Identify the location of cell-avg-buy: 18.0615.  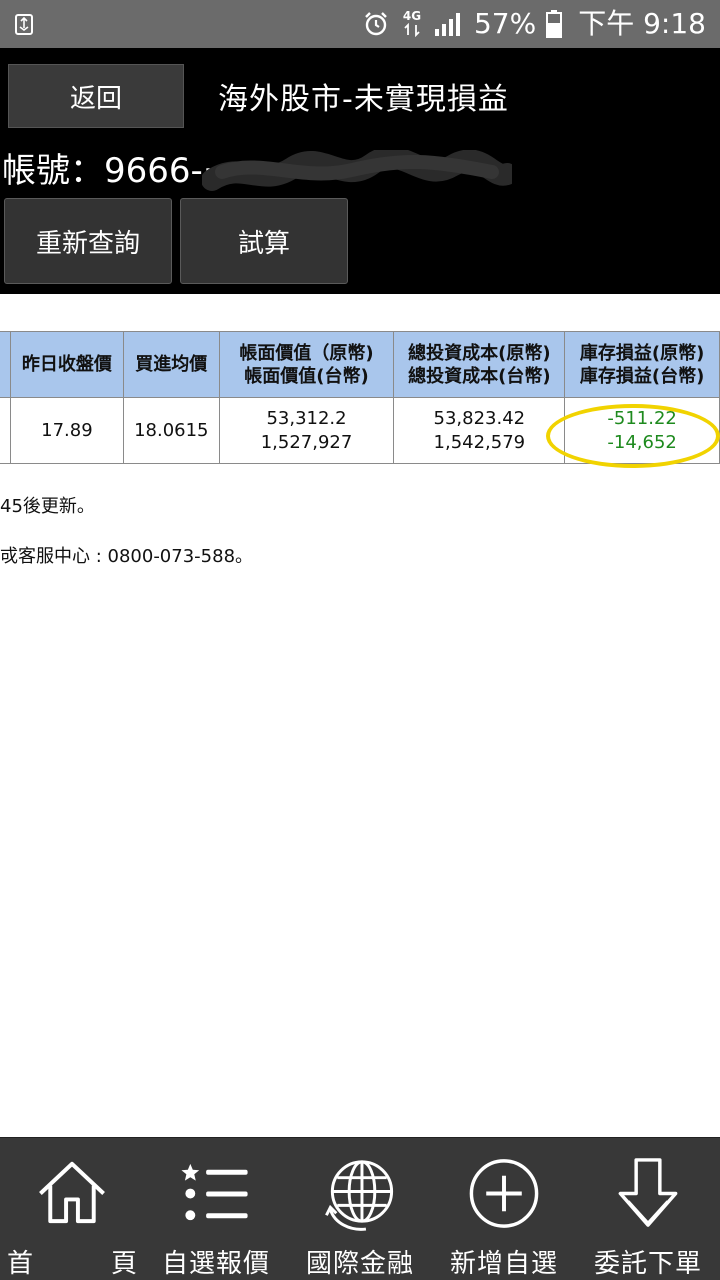
(171, 430).